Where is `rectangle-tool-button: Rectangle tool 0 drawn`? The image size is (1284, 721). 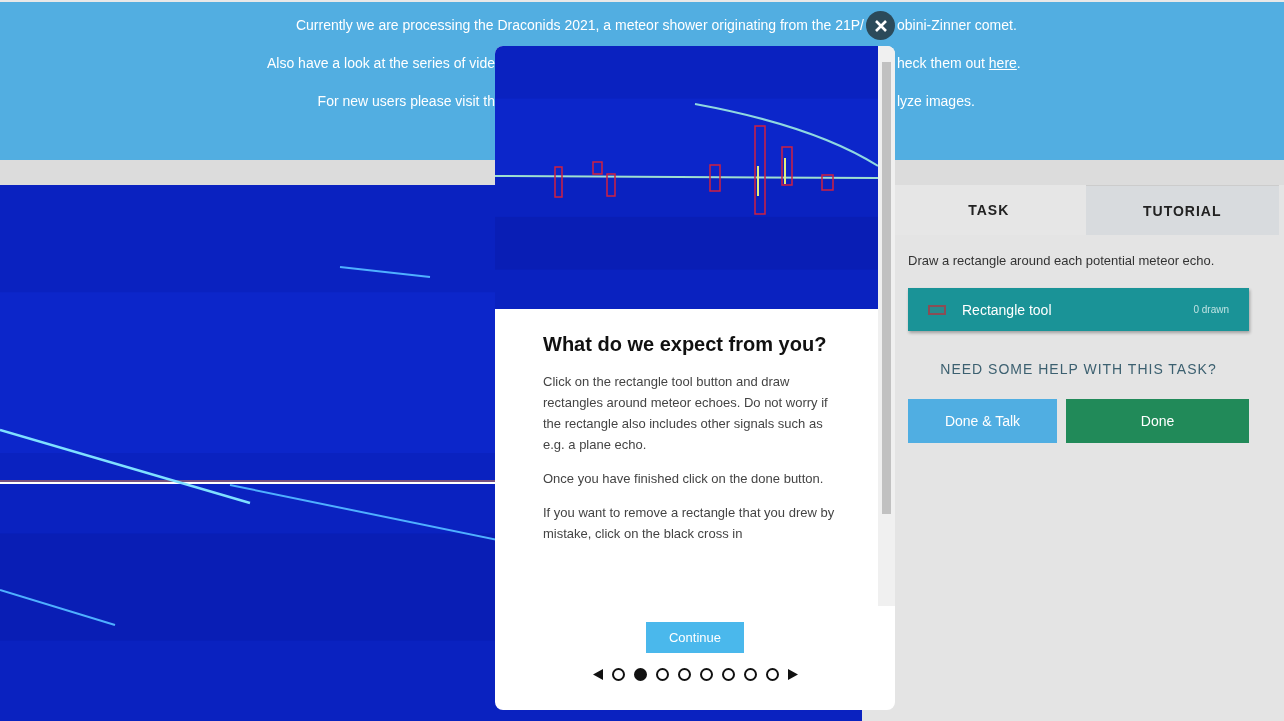 rectangle-tool-button: Rectangle tool 0 drawn is located at coordinates (1078, 309).